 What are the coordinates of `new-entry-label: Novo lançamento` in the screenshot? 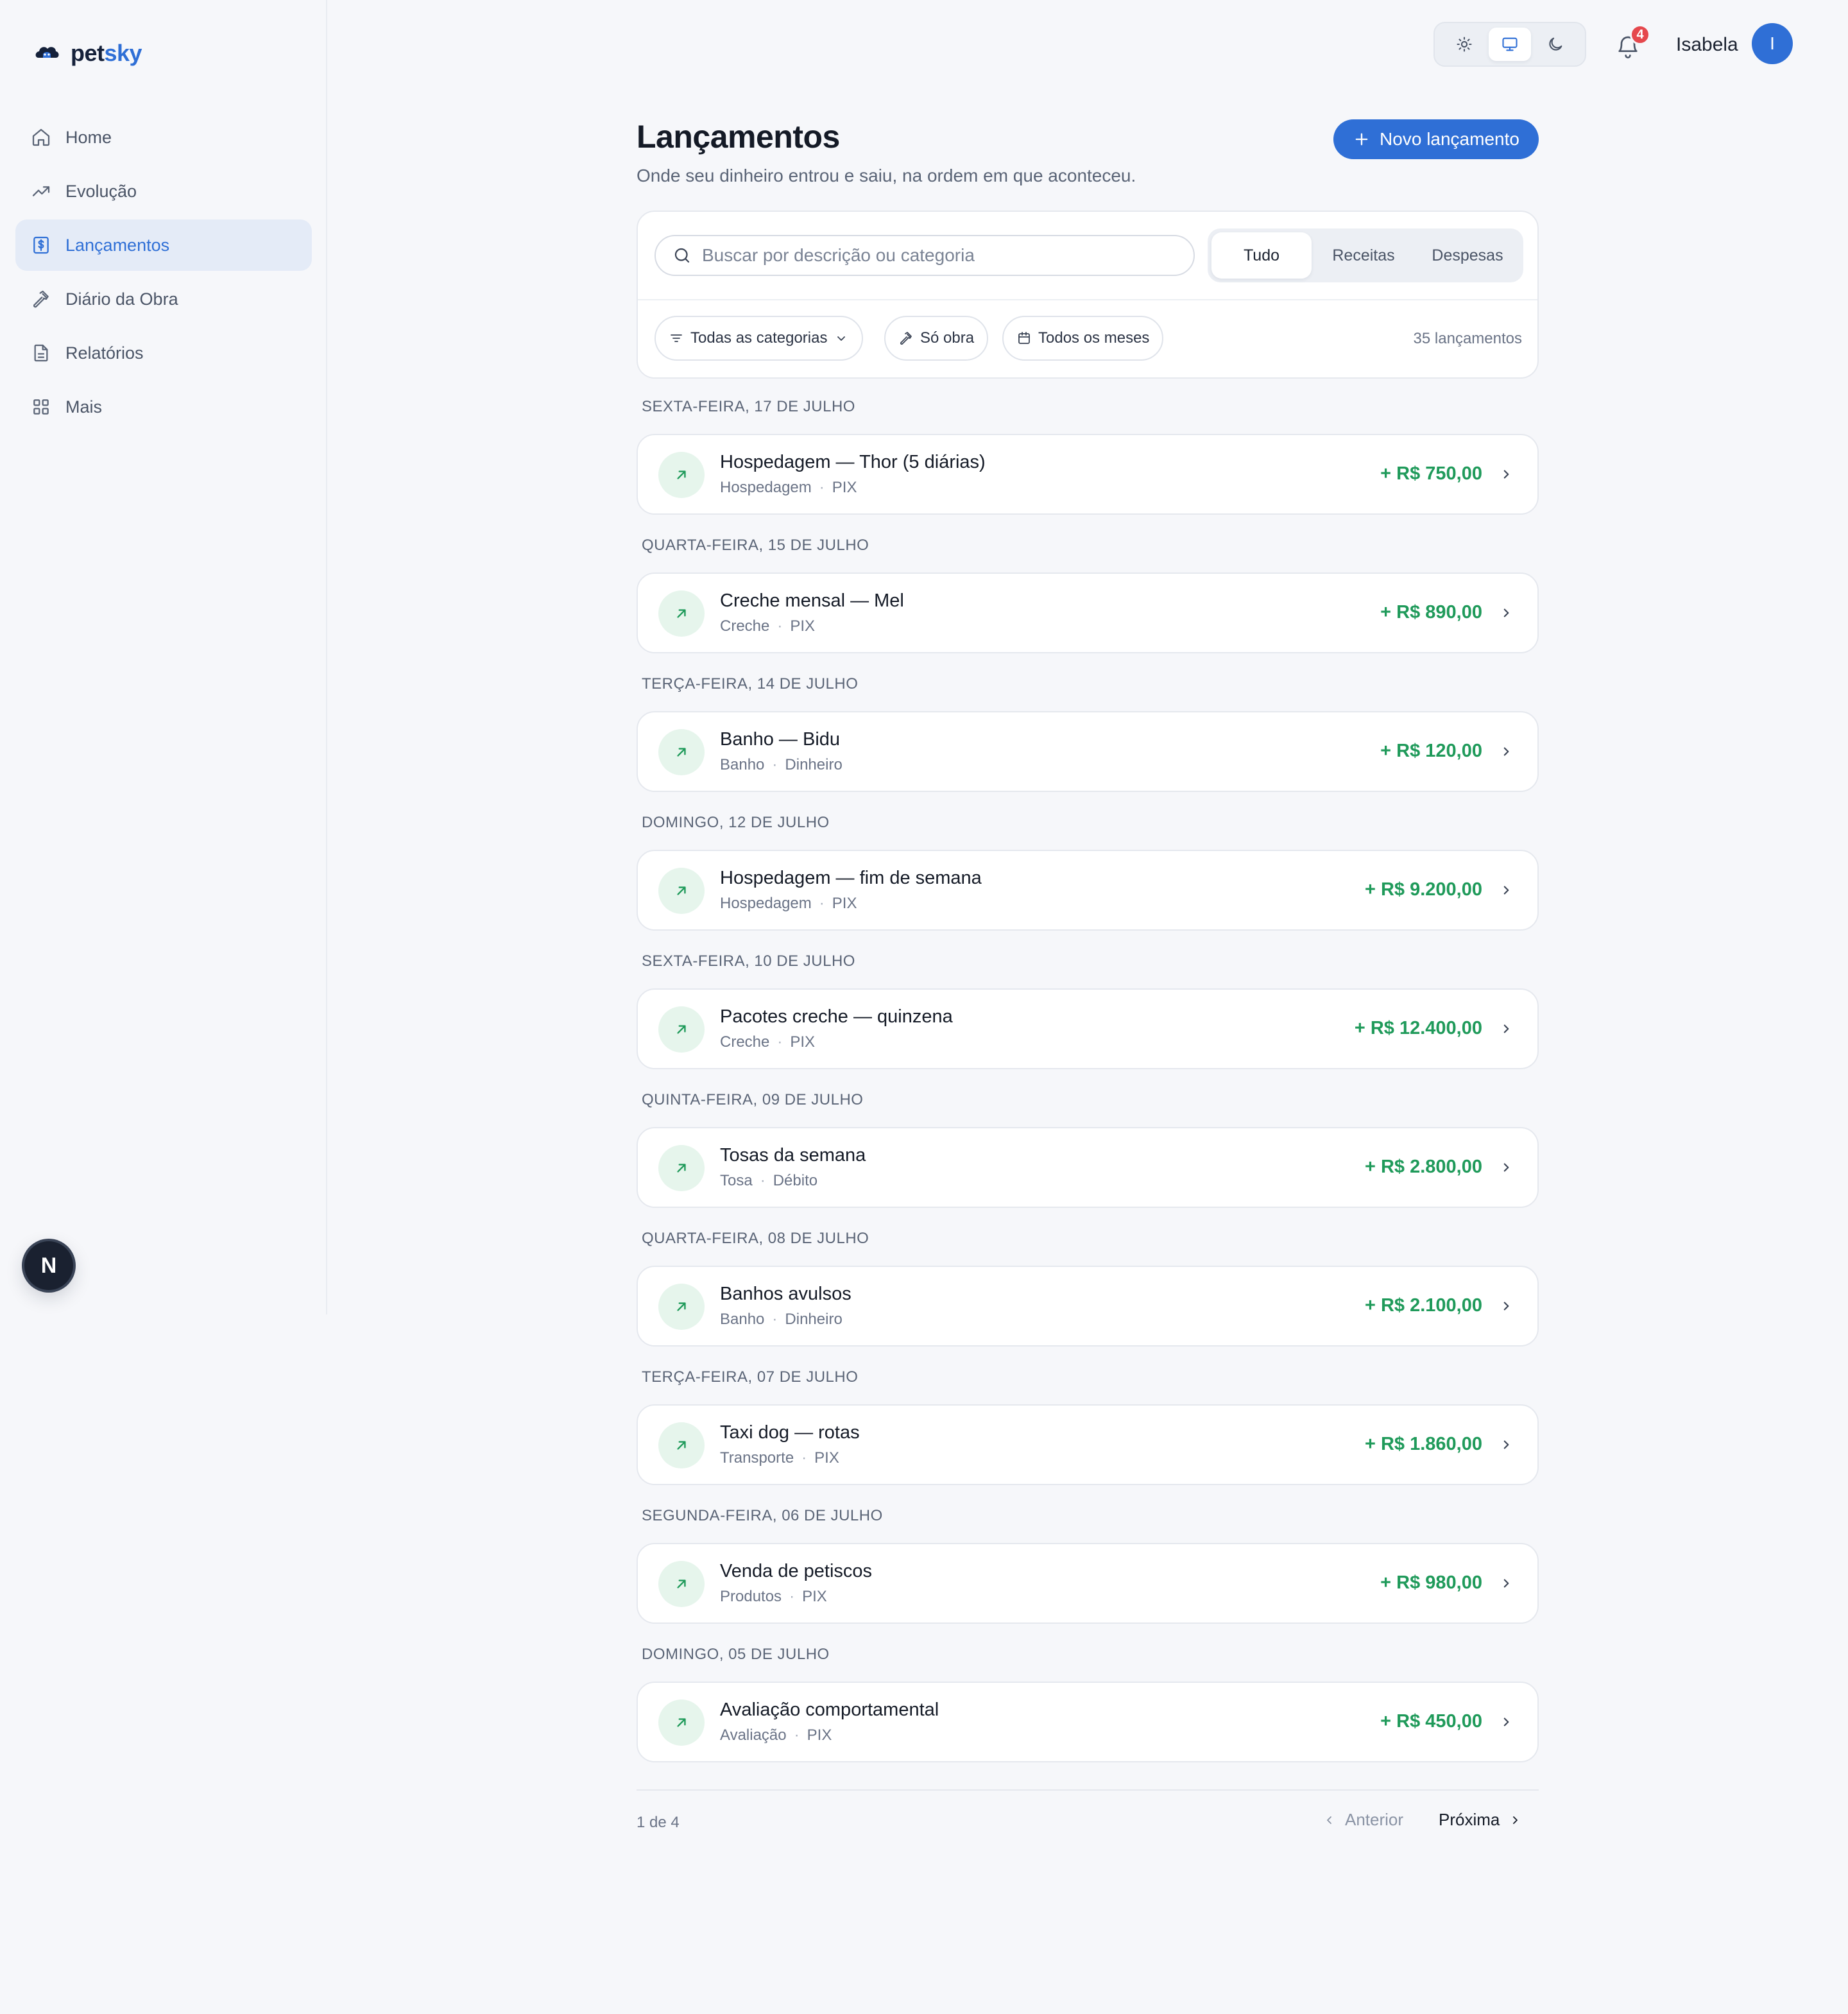 It's located at (1449, 139).